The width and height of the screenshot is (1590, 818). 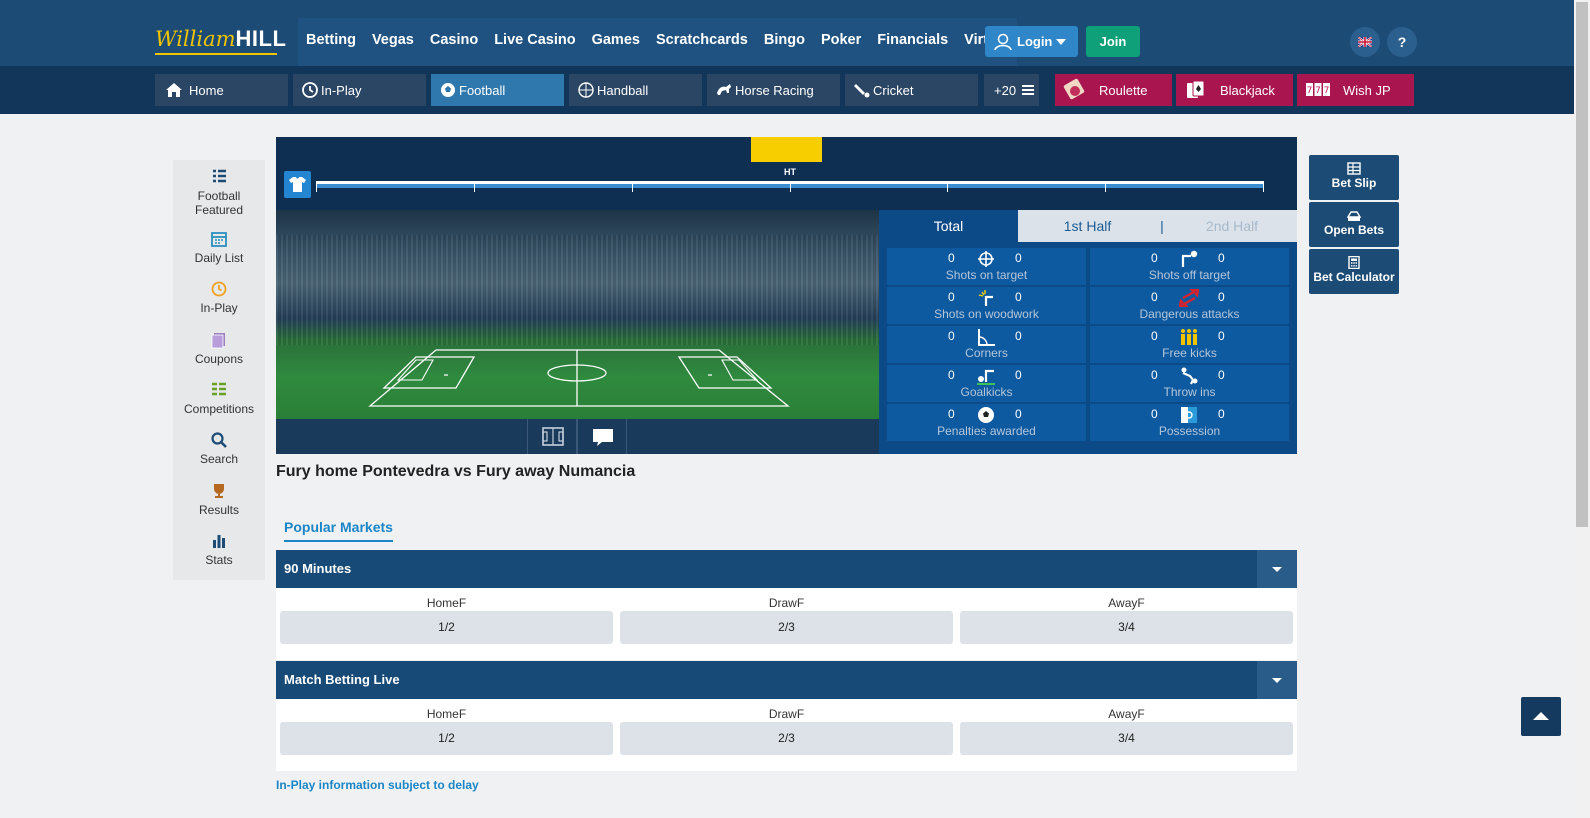 What do you see at coordinates (219, 409) in the screenshot?
I see `sidebar-label-competitions: Competitions` at bounding box center [219, 409].